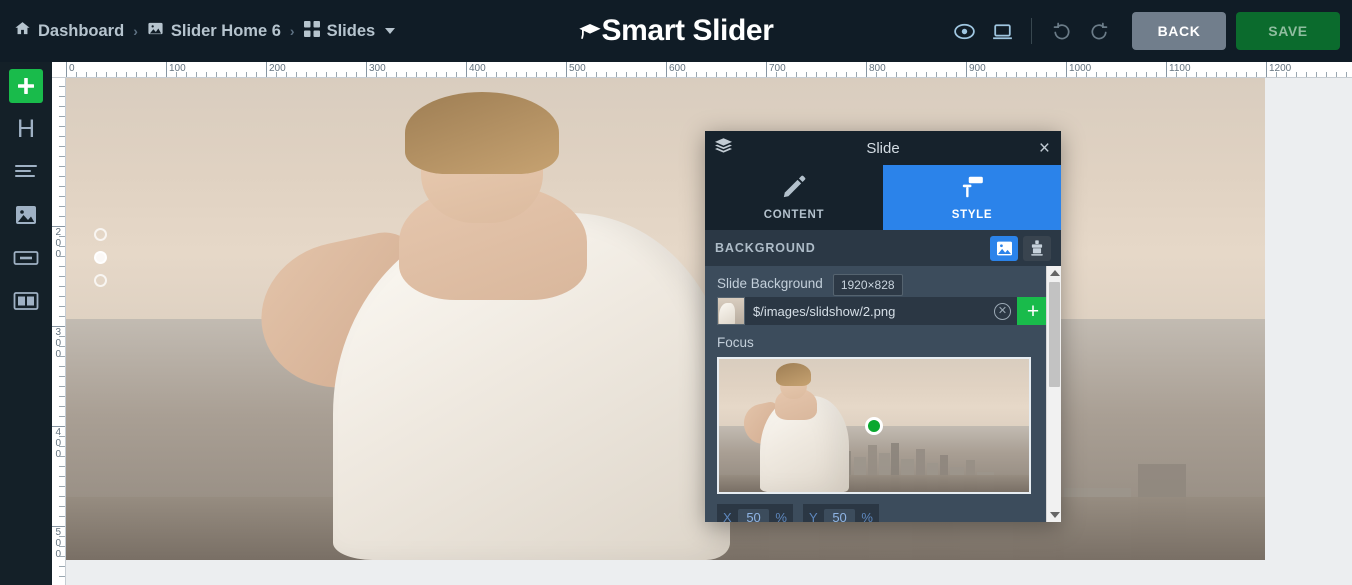 This screenshot has height=585, width=1352. Describe the element at coordinates (26, 258) in the screenshot. I see `button-tool-icon` at that location.